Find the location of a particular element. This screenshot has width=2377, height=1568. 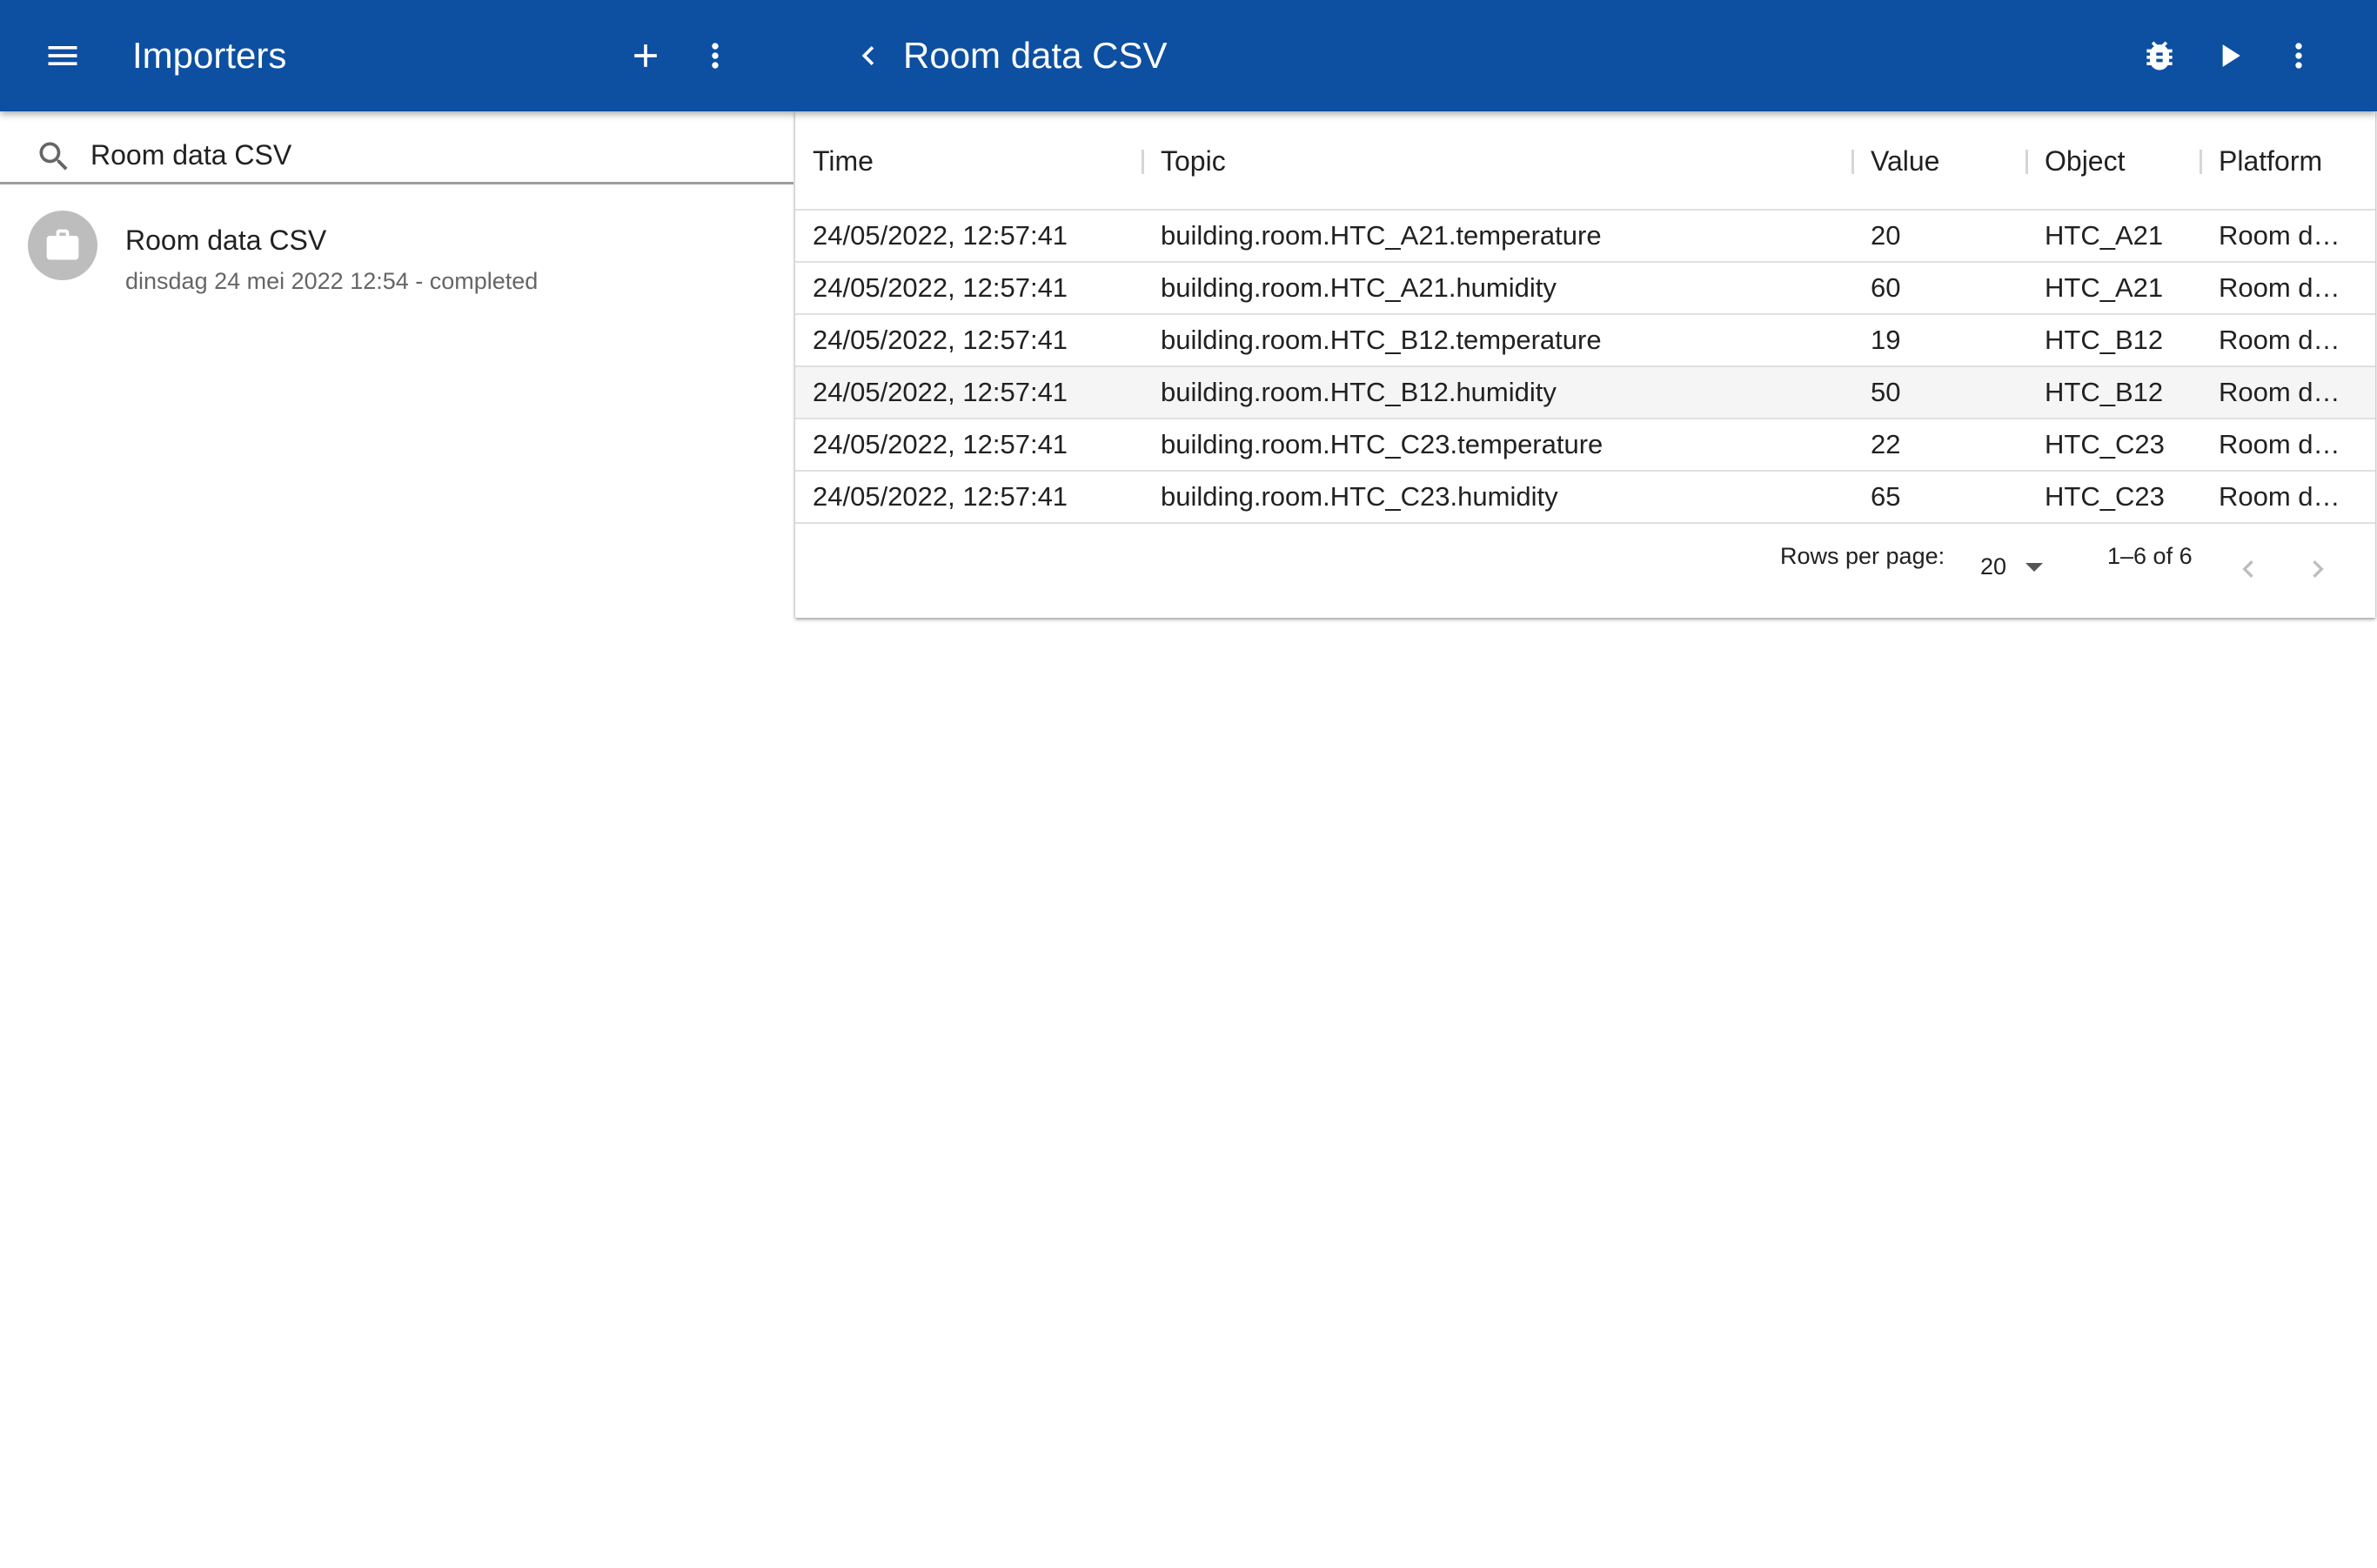

chevron-right-icon is located at coordinates (2318, 569).